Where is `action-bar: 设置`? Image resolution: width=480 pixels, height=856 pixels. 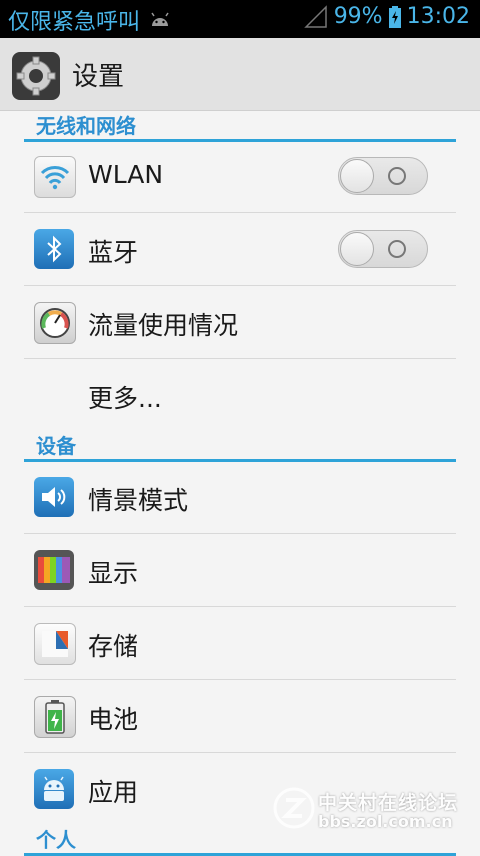 action-bar: 设置 is located at coordinates (240, 74).